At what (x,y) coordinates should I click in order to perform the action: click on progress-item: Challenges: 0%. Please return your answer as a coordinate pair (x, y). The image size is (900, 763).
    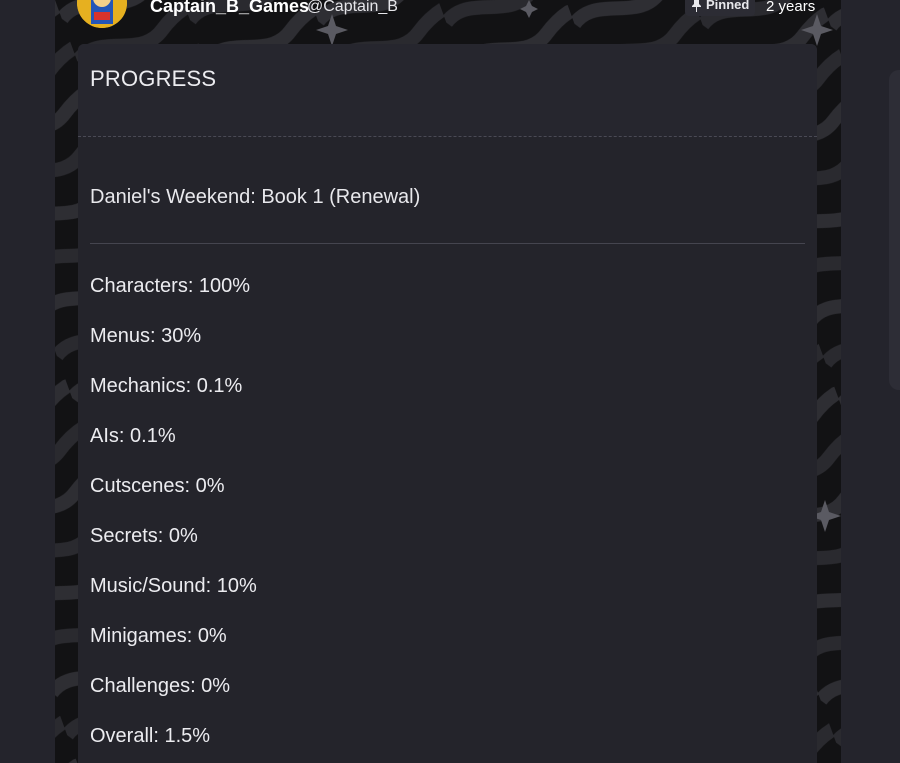
    Looking at the image, I should click on (160, 686).